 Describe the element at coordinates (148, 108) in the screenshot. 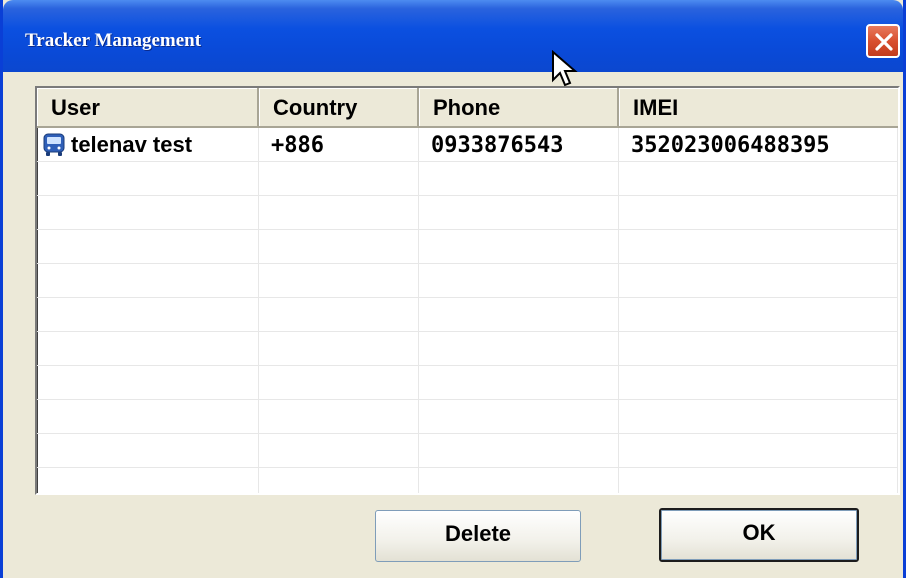

I see `column-header-user: User` at that location.